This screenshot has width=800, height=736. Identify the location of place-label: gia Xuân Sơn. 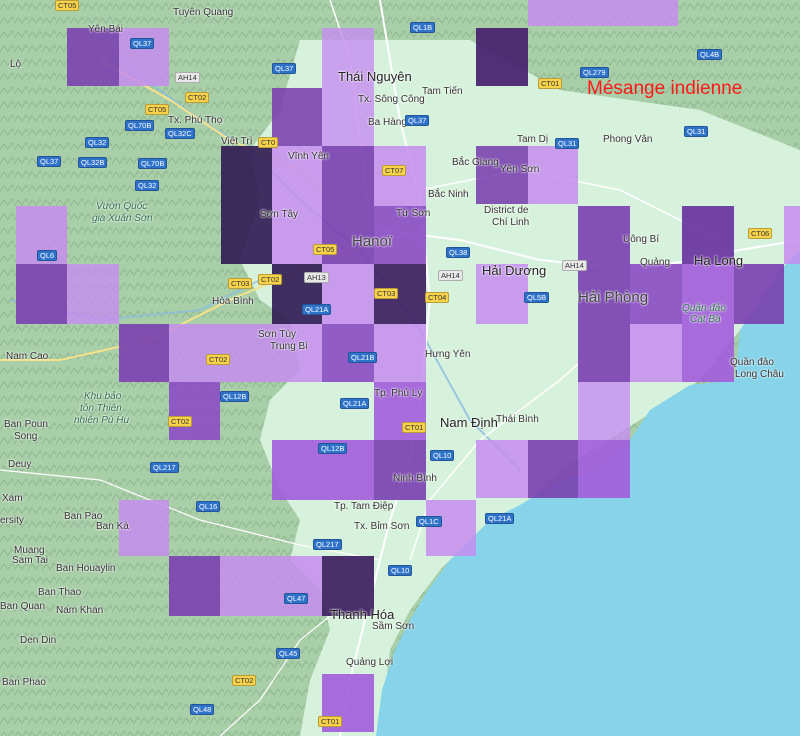
(122, 218).